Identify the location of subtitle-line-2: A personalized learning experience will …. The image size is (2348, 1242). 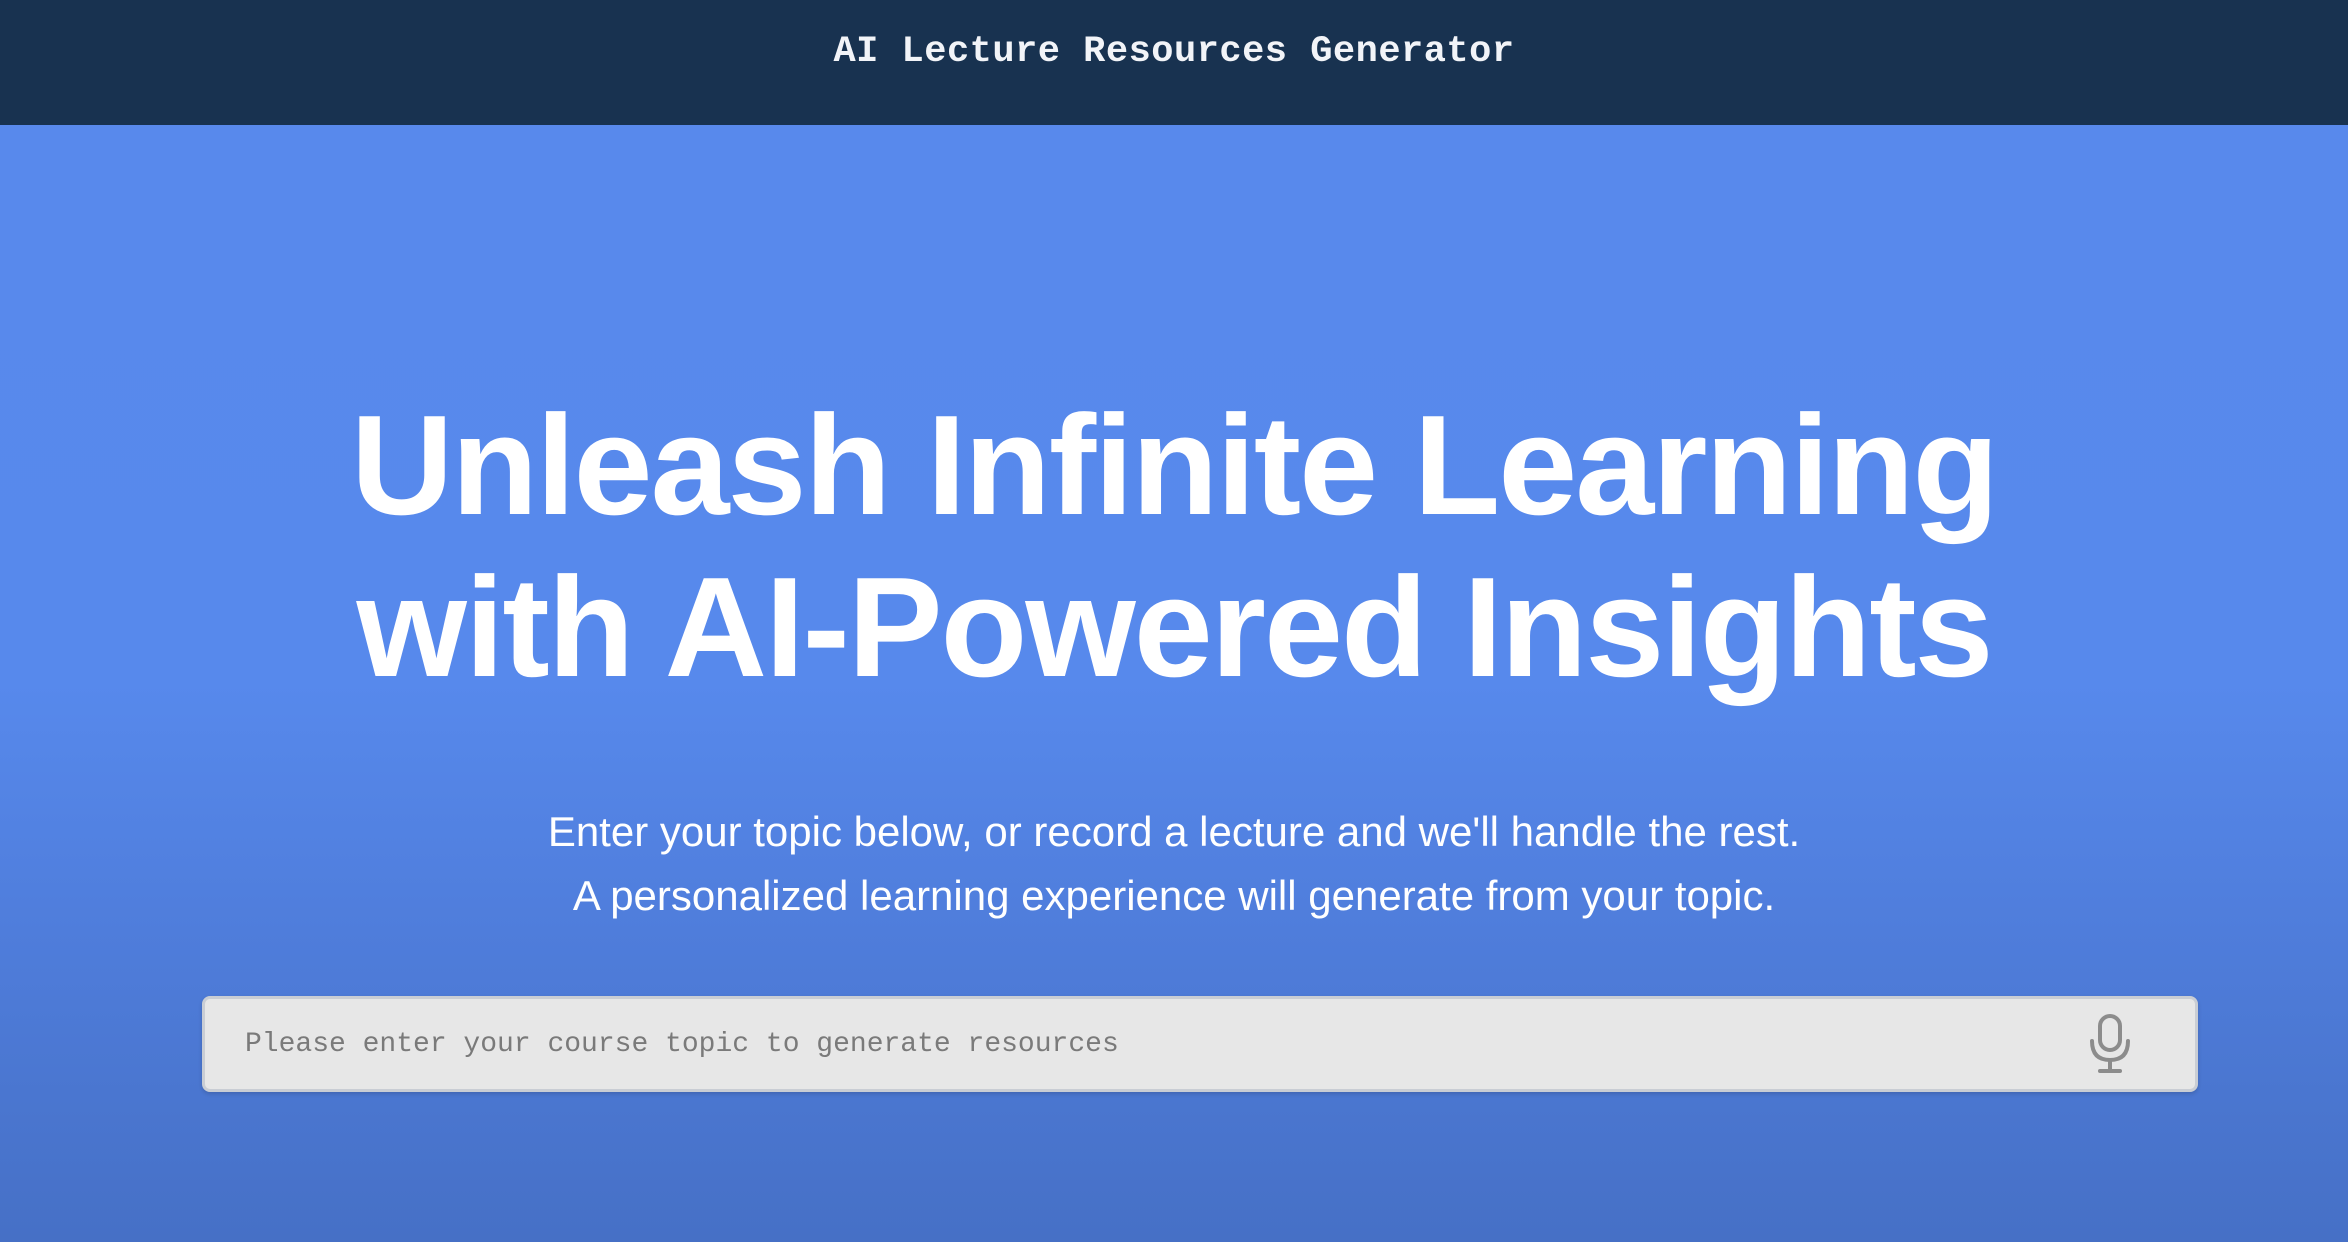
(1174, 895).